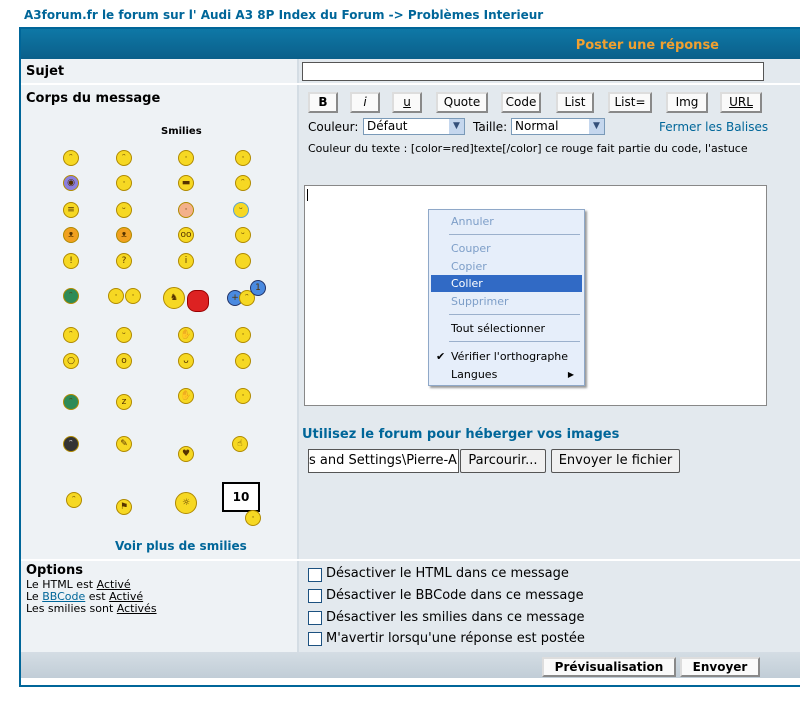 The image size is (800, 727). I want to click on list-button: List, so click(575, 102).